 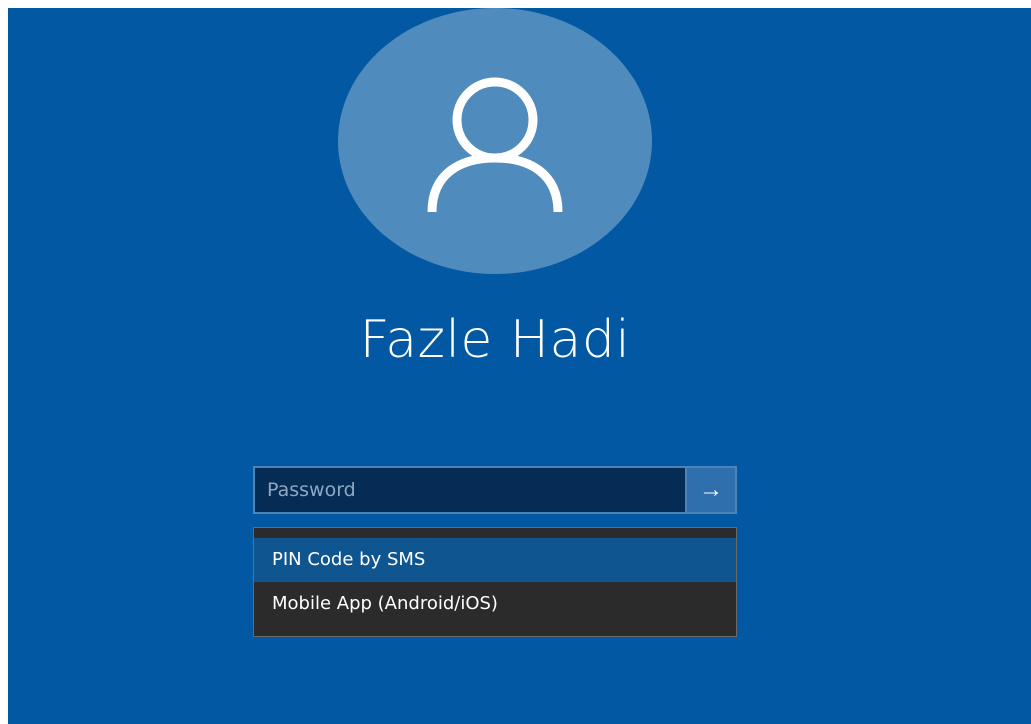 What do you see at coordinates (495, 604) in the screenshot?
I see `menu-item-mobile-app: Mobile App (Android/iOS)` at bounding box center [495, 604].